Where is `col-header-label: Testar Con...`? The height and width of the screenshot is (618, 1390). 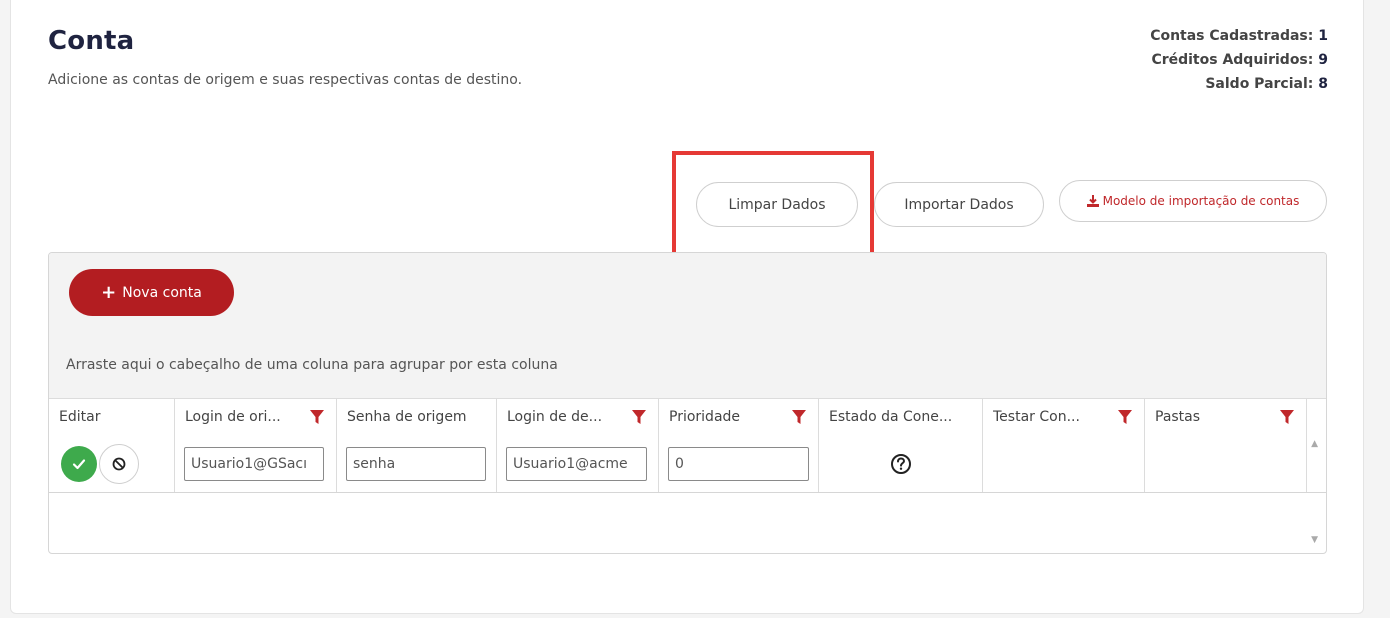
col-header-label: Testar Con... is located at coordinates (1036, 417).